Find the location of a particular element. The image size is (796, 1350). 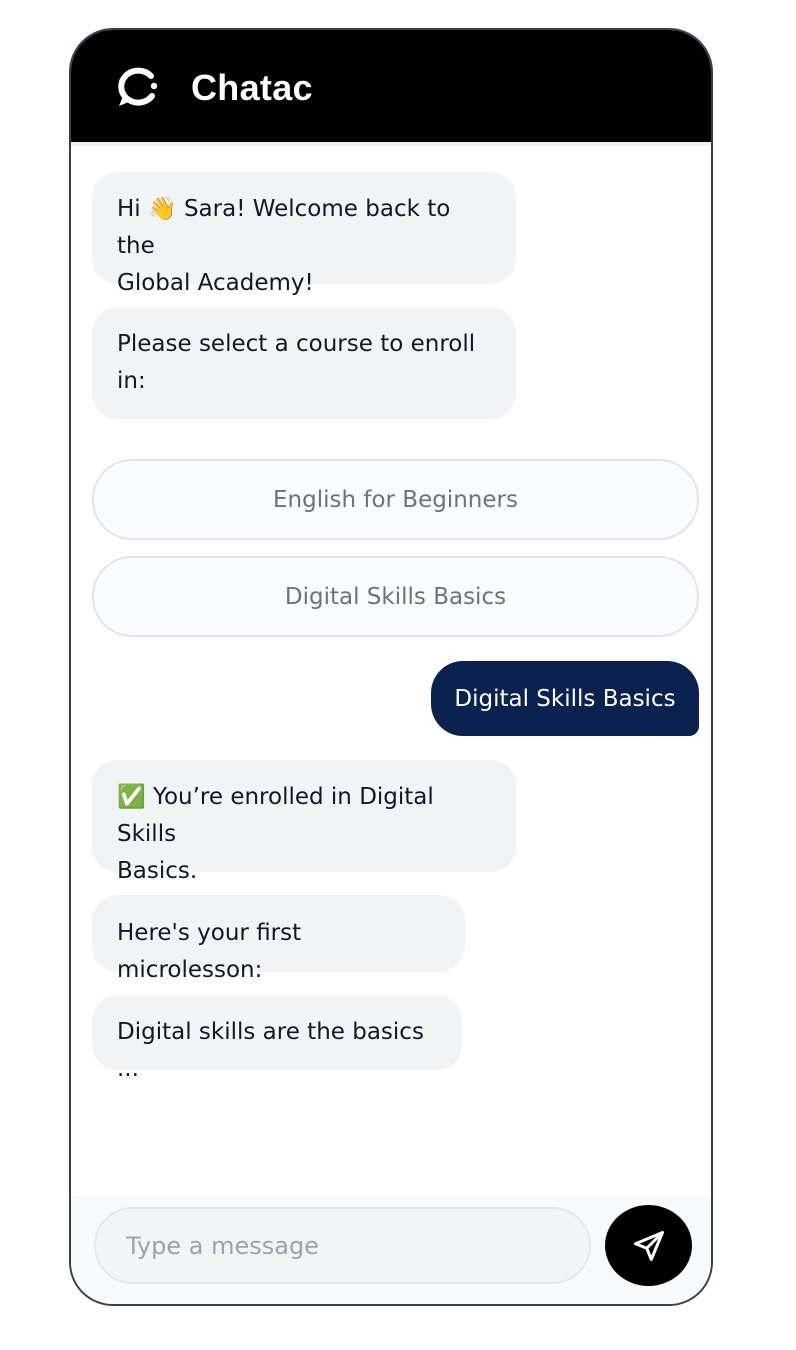

chat-header: Chatac is located at coordinates (391, 86).